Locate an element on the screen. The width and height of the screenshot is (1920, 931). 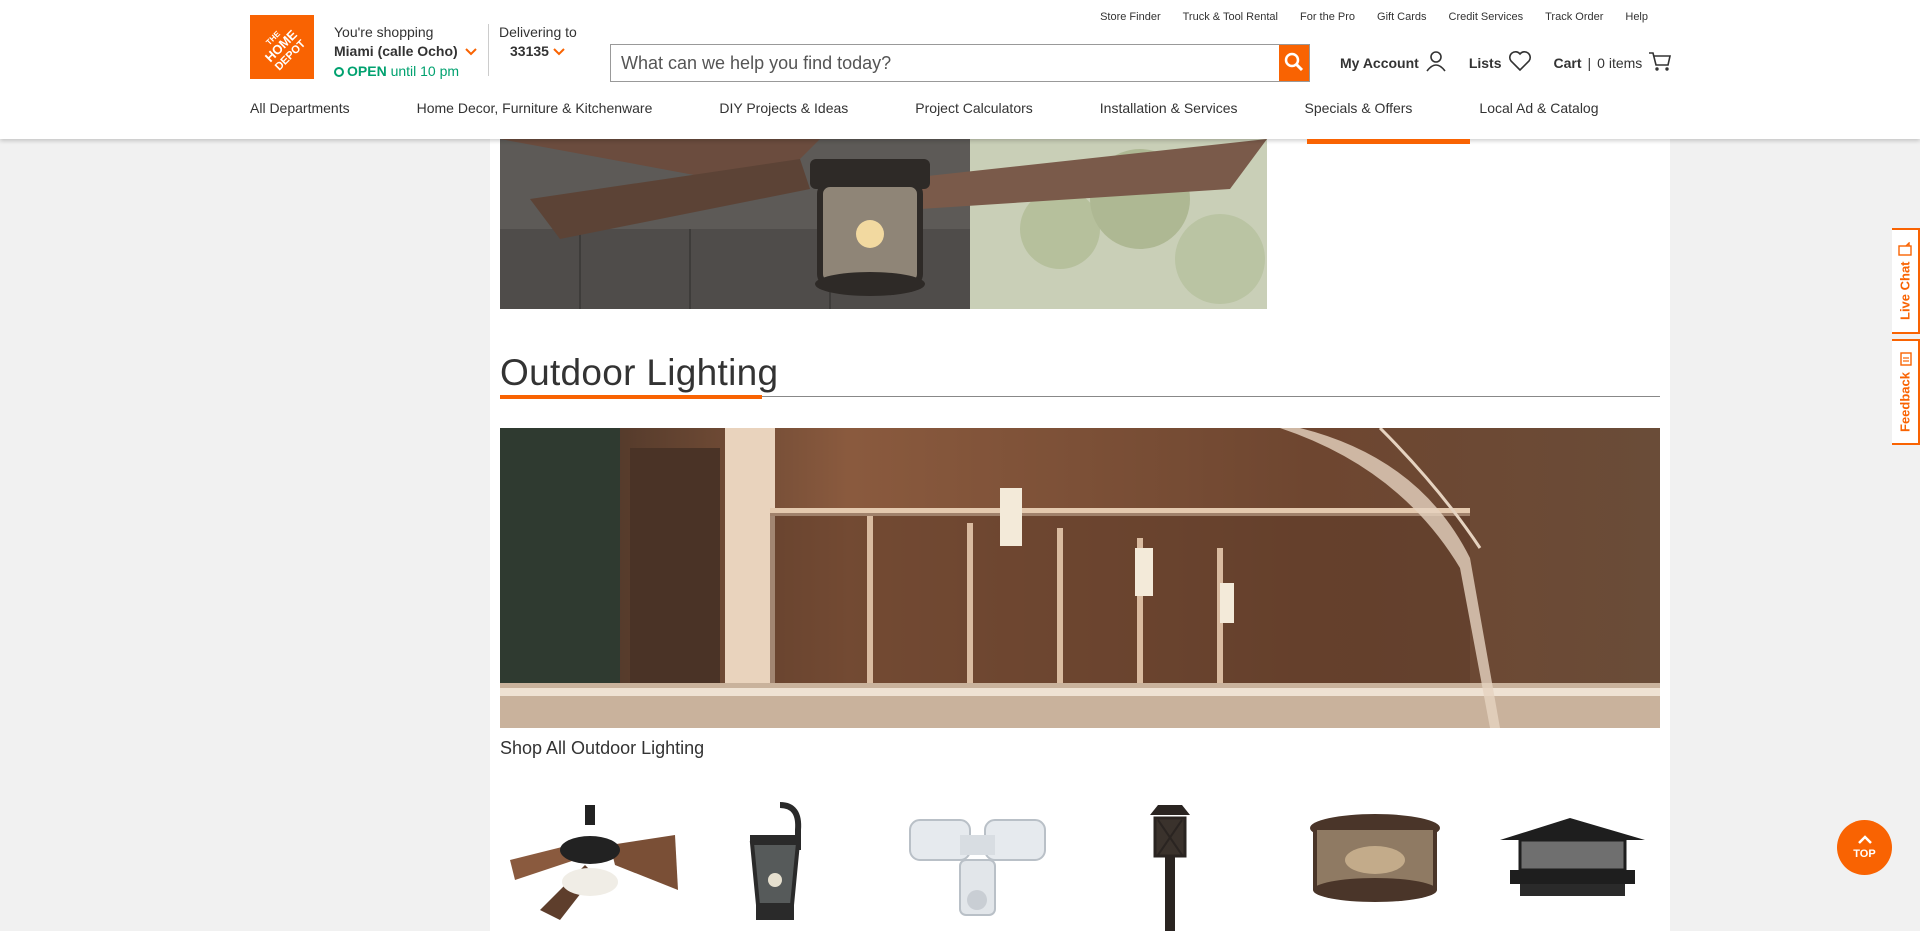
live-chat-tab: Live Chat is located at coordinates (1906, 281).